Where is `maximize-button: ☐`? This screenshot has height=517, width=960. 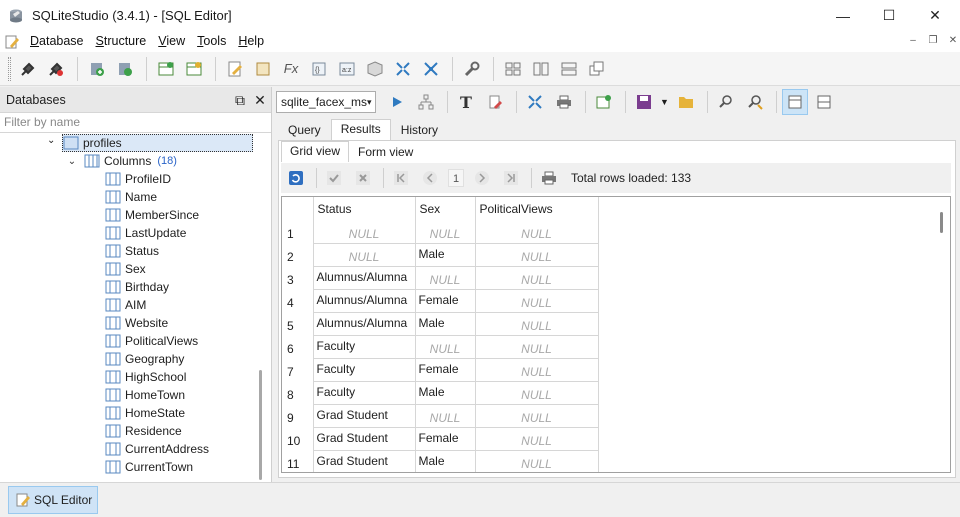 maximize-button: ☐ is located at coordinates (889, 15).